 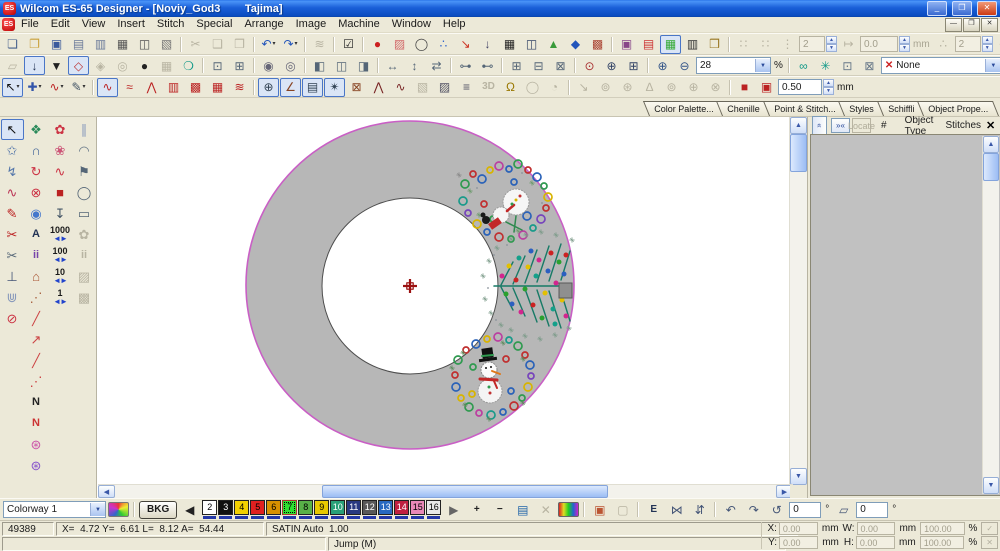 What do you see at coordinates (290, 87) in the screenshot?
I see `stitch-angles-icon: ∠` at bounding box center [290, 87].